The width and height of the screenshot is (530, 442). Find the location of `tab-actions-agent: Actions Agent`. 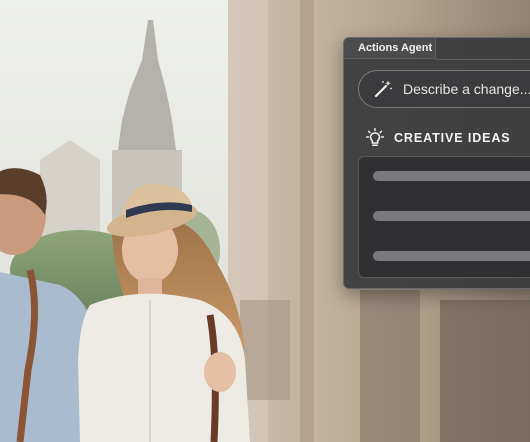

tab-actions-agent: Actions Agent is located at coordinates (390, 48).